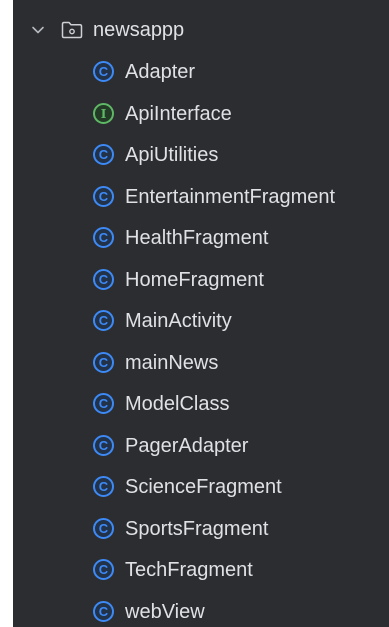 This screenshot has width=389, height=627. I want to click on tree-item: C EntertainmentFragment, so click(201, 197).